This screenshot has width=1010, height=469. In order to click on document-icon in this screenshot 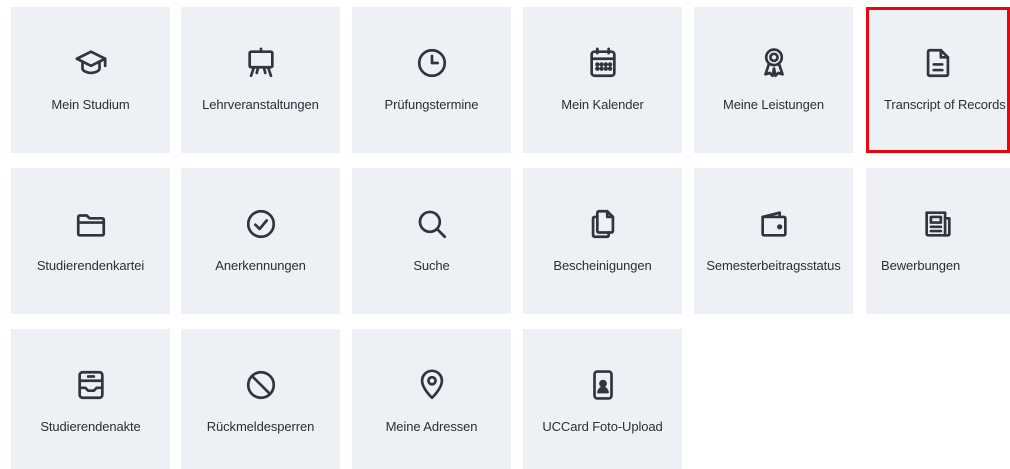, I will do `click(938, 63)`.